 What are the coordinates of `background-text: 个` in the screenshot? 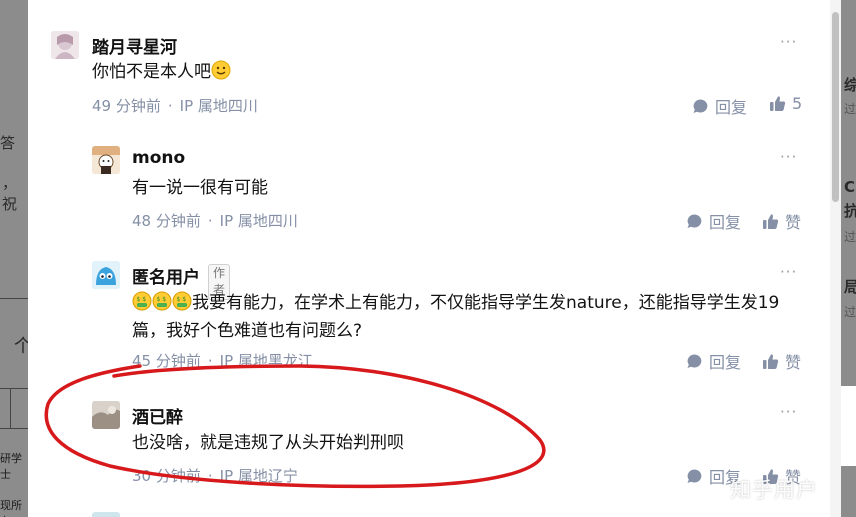 It's located at (21, 346).